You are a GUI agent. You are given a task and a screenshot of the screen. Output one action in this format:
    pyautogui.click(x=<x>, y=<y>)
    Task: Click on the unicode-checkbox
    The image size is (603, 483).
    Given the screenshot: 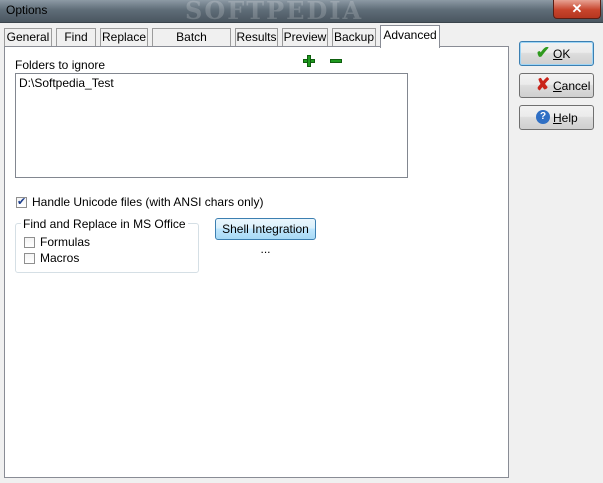 What is the action you would take?
    pyautogui.click(x=21, y=201)
    